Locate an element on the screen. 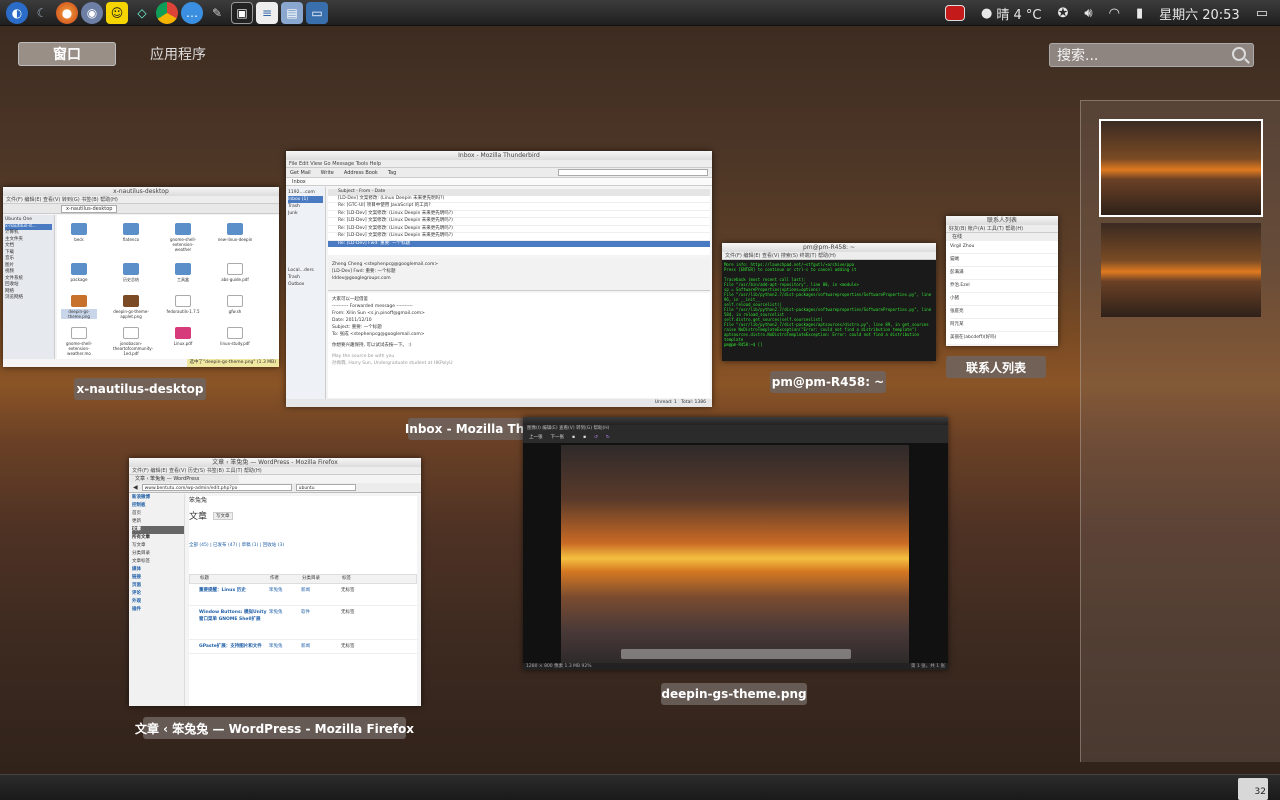 The width and height of the screenshot is (1280, 800). accessibility-icon: ✪ is located at coordinates (1062, 13).